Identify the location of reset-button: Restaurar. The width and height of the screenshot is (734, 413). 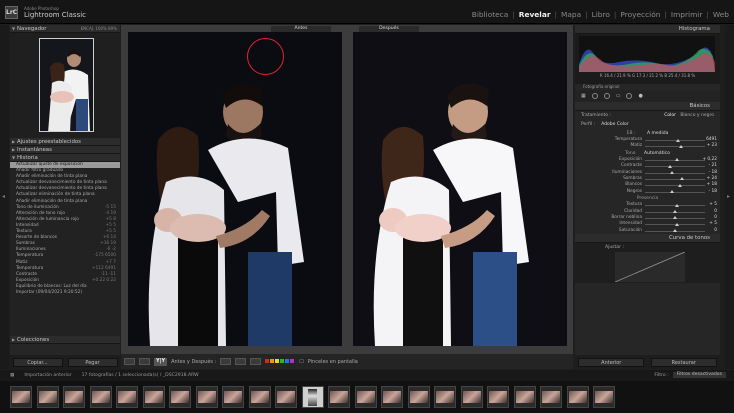
(683, 362).